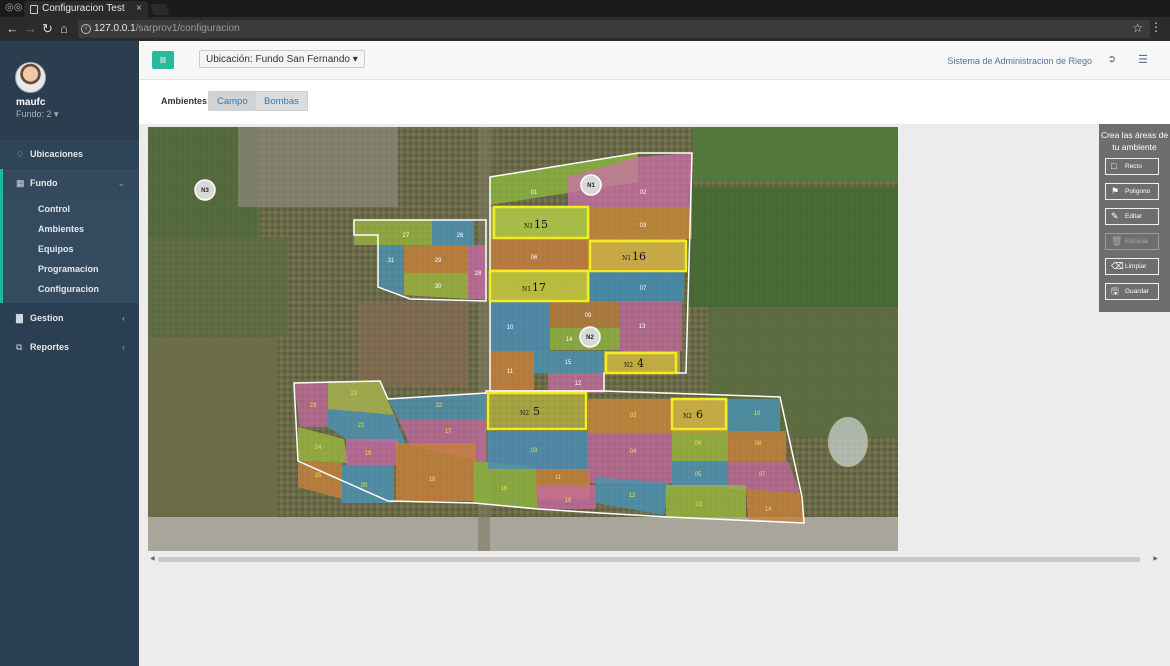  I want to click on diamond-icon: ♢, so click(20, 154).